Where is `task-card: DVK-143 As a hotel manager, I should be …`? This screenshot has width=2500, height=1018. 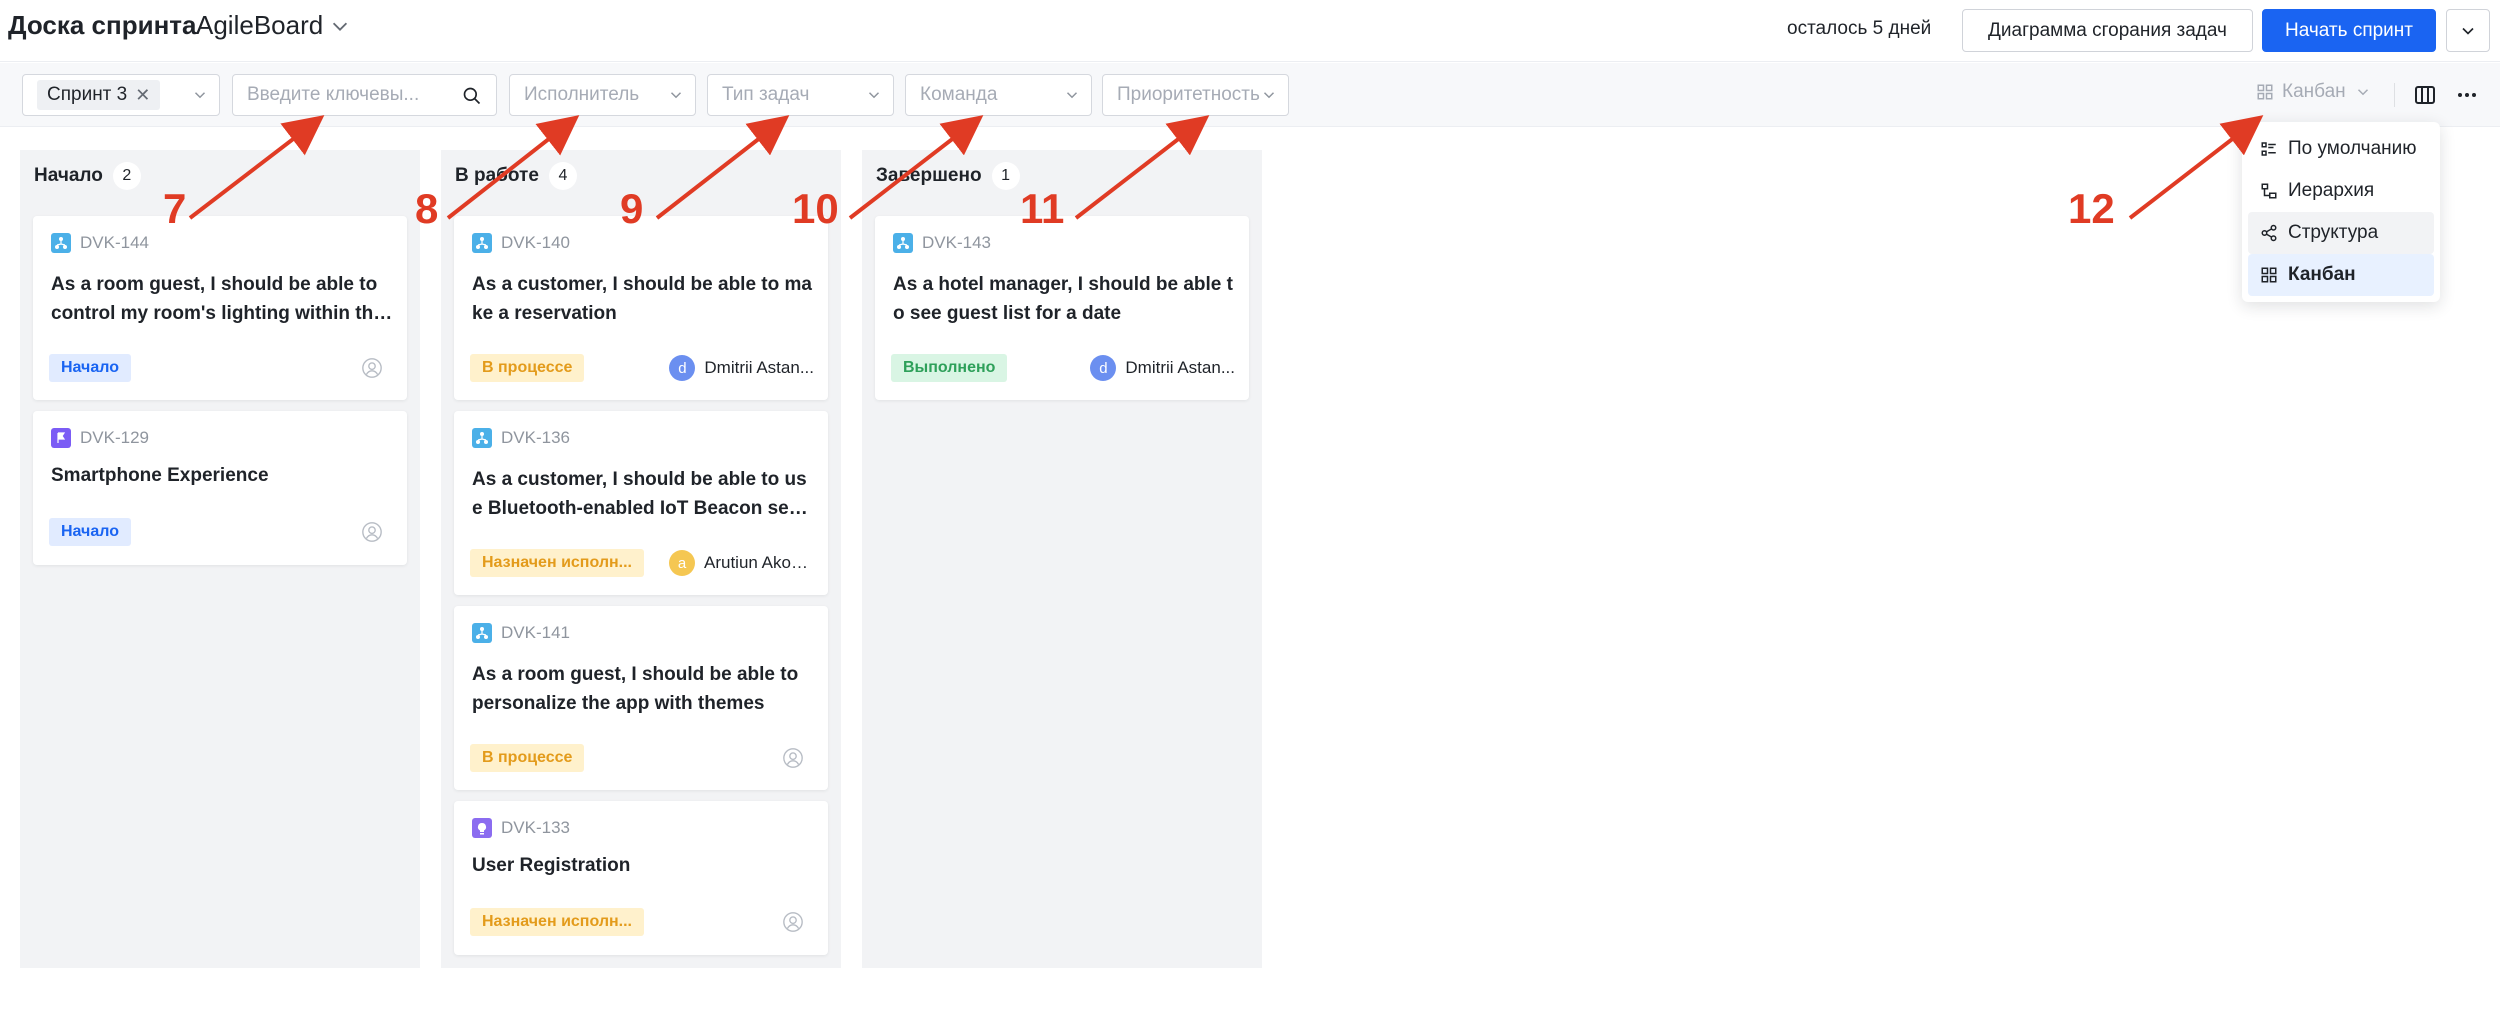 task-card: DVK-143 As a hotel manager, I should be … is located at coordinates (1062, 308).